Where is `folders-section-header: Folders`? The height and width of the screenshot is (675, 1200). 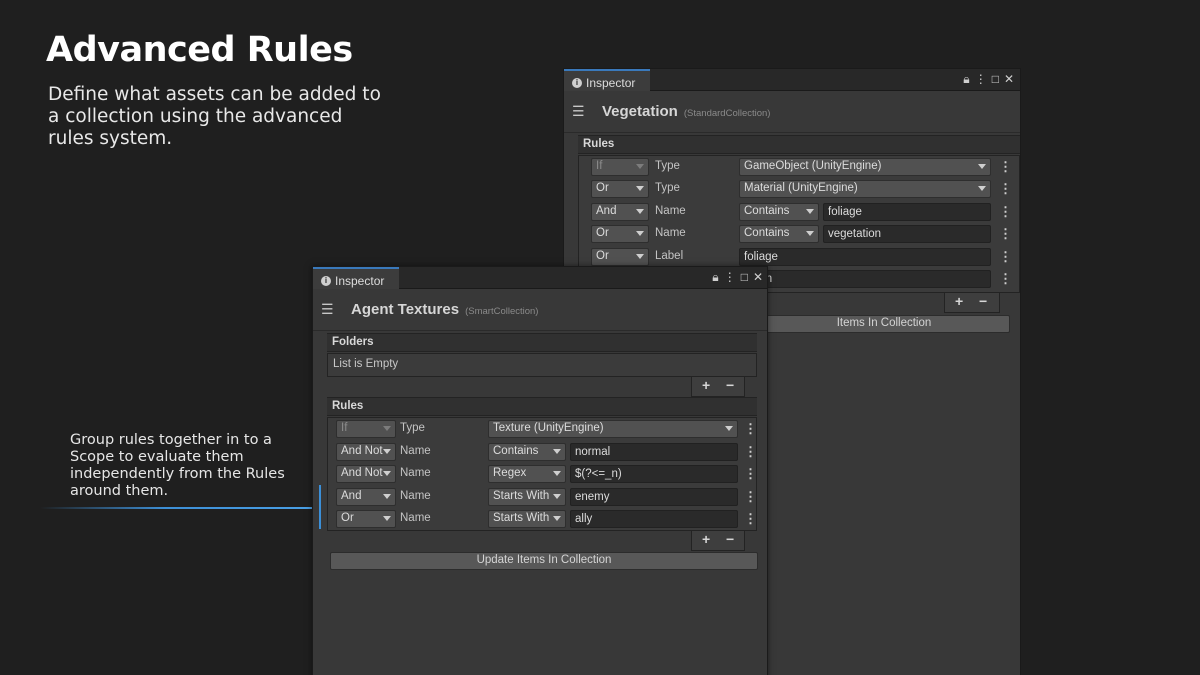
folders-section-header: Folders is located at coordinates (542, 342).